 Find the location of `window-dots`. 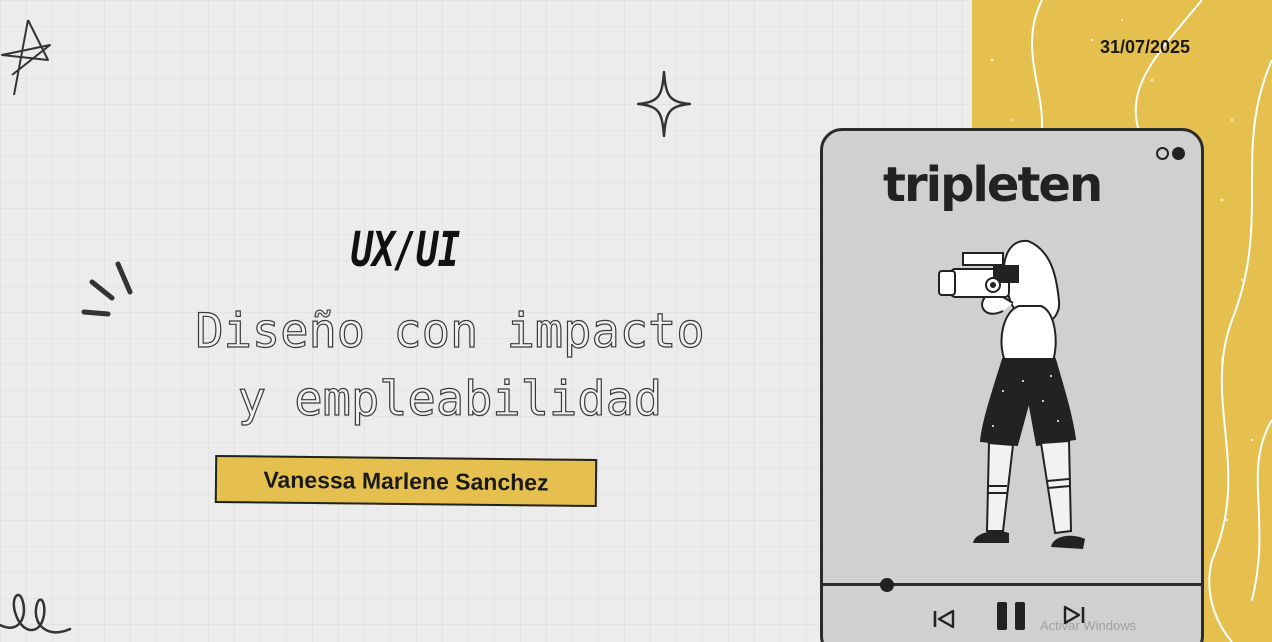

window-dots is located at coordinates (1170, 153).